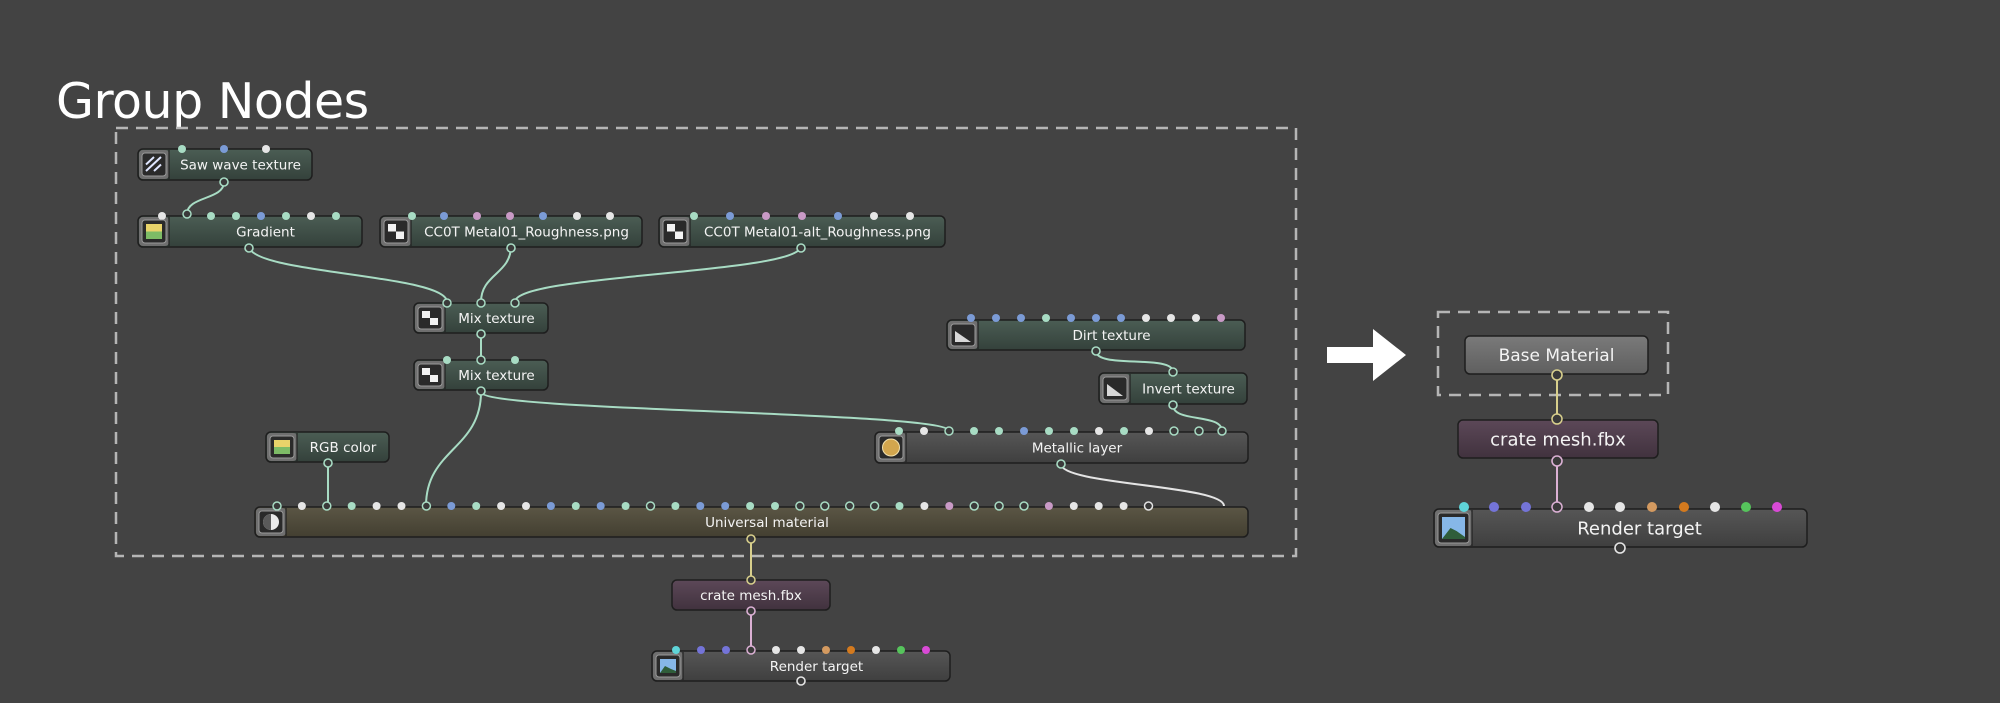 The height and width of the screenshot is (703, 2000). Describe the element at coordinates (511, 232) in the screenshot. I see `roughness-texture-node: CC0T Metal01_Roughness.png` at that location.